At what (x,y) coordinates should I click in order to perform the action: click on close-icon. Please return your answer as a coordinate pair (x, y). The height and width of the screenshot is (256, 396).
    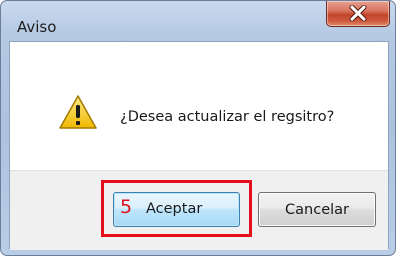
    Looking at the image, I should click on (358, 12).